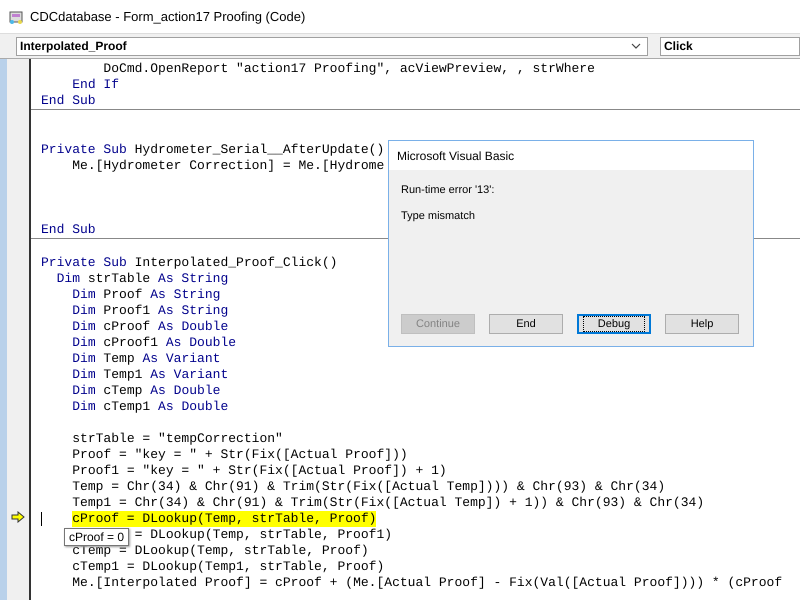 The height and width of the screenshot is (600, 800). I want to click on code-line: Dim Proof As String, so click(146, 295).